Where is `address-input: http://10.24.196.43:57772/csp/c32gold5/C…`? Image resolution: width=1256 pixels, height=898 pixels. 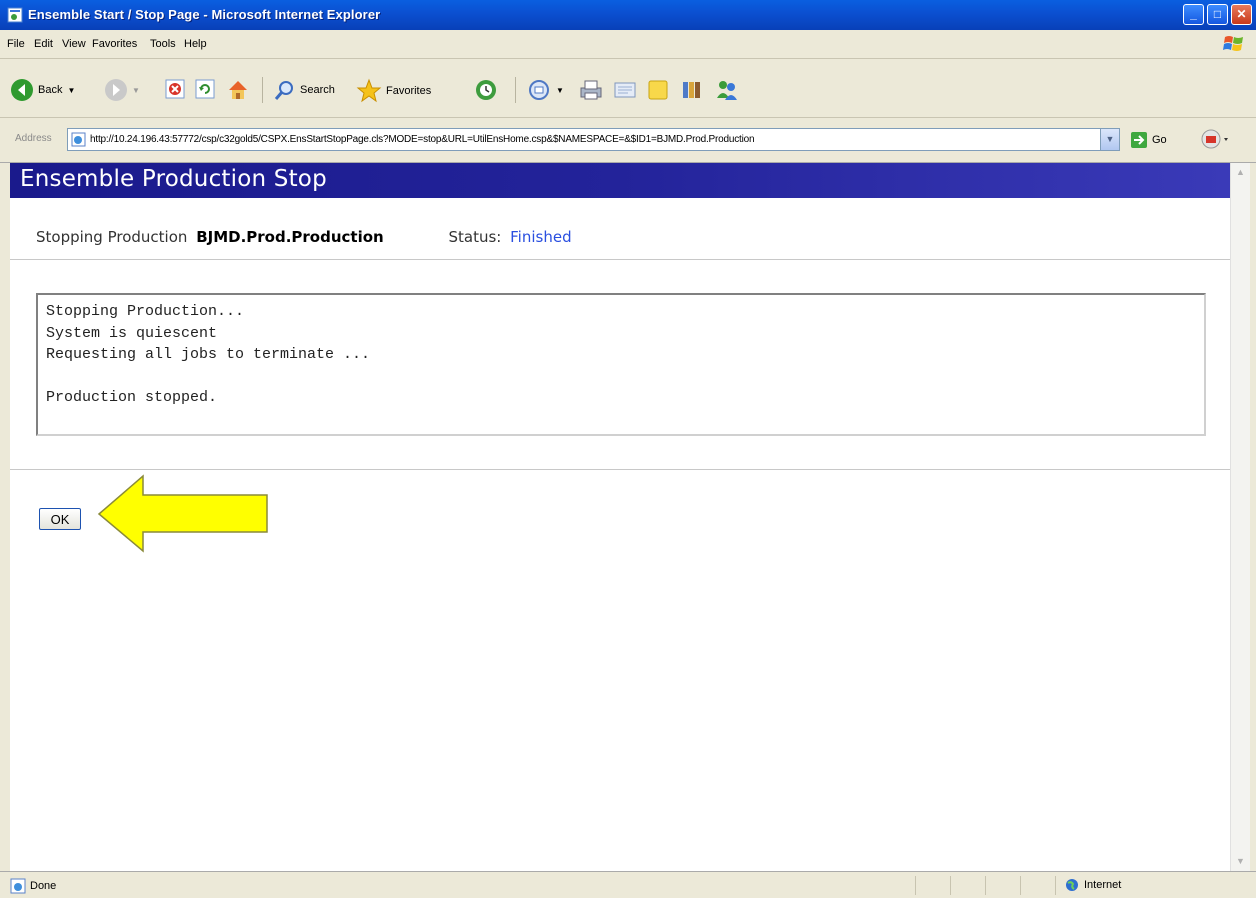 address-input: http://10.24.196.43:57772/csp/c32gold5/C… is located at coordinates (593, 139).